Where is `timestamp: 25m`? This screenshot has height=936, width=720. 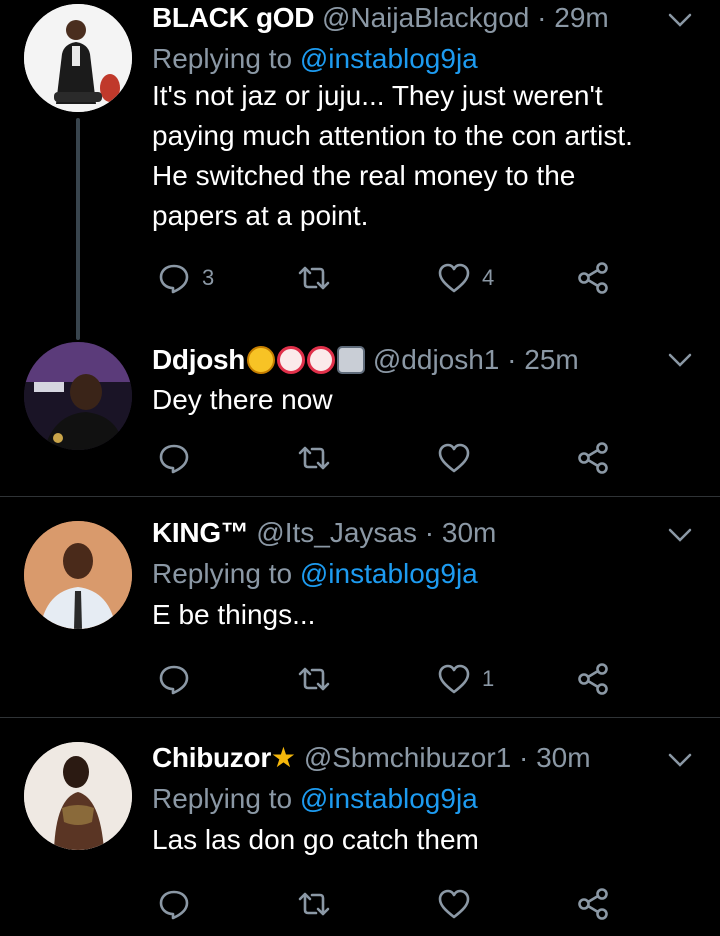
timestamp: 25m is located at coordinates (551, 359).